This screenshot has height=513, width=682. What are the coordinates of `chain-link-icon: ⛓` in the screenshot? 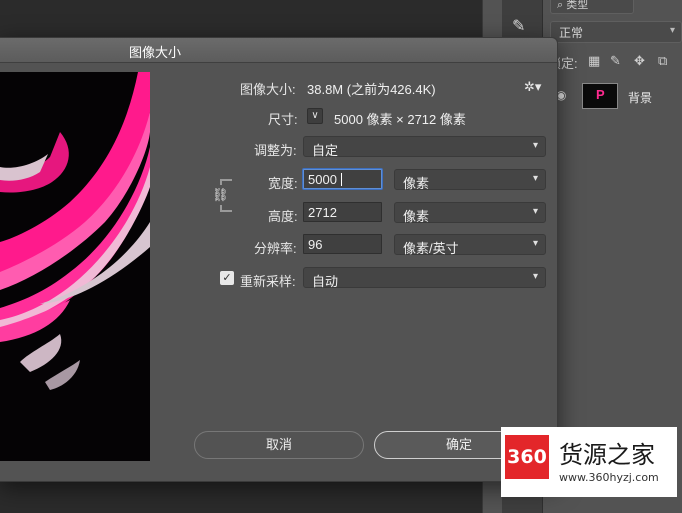 It's located at (220, 195).